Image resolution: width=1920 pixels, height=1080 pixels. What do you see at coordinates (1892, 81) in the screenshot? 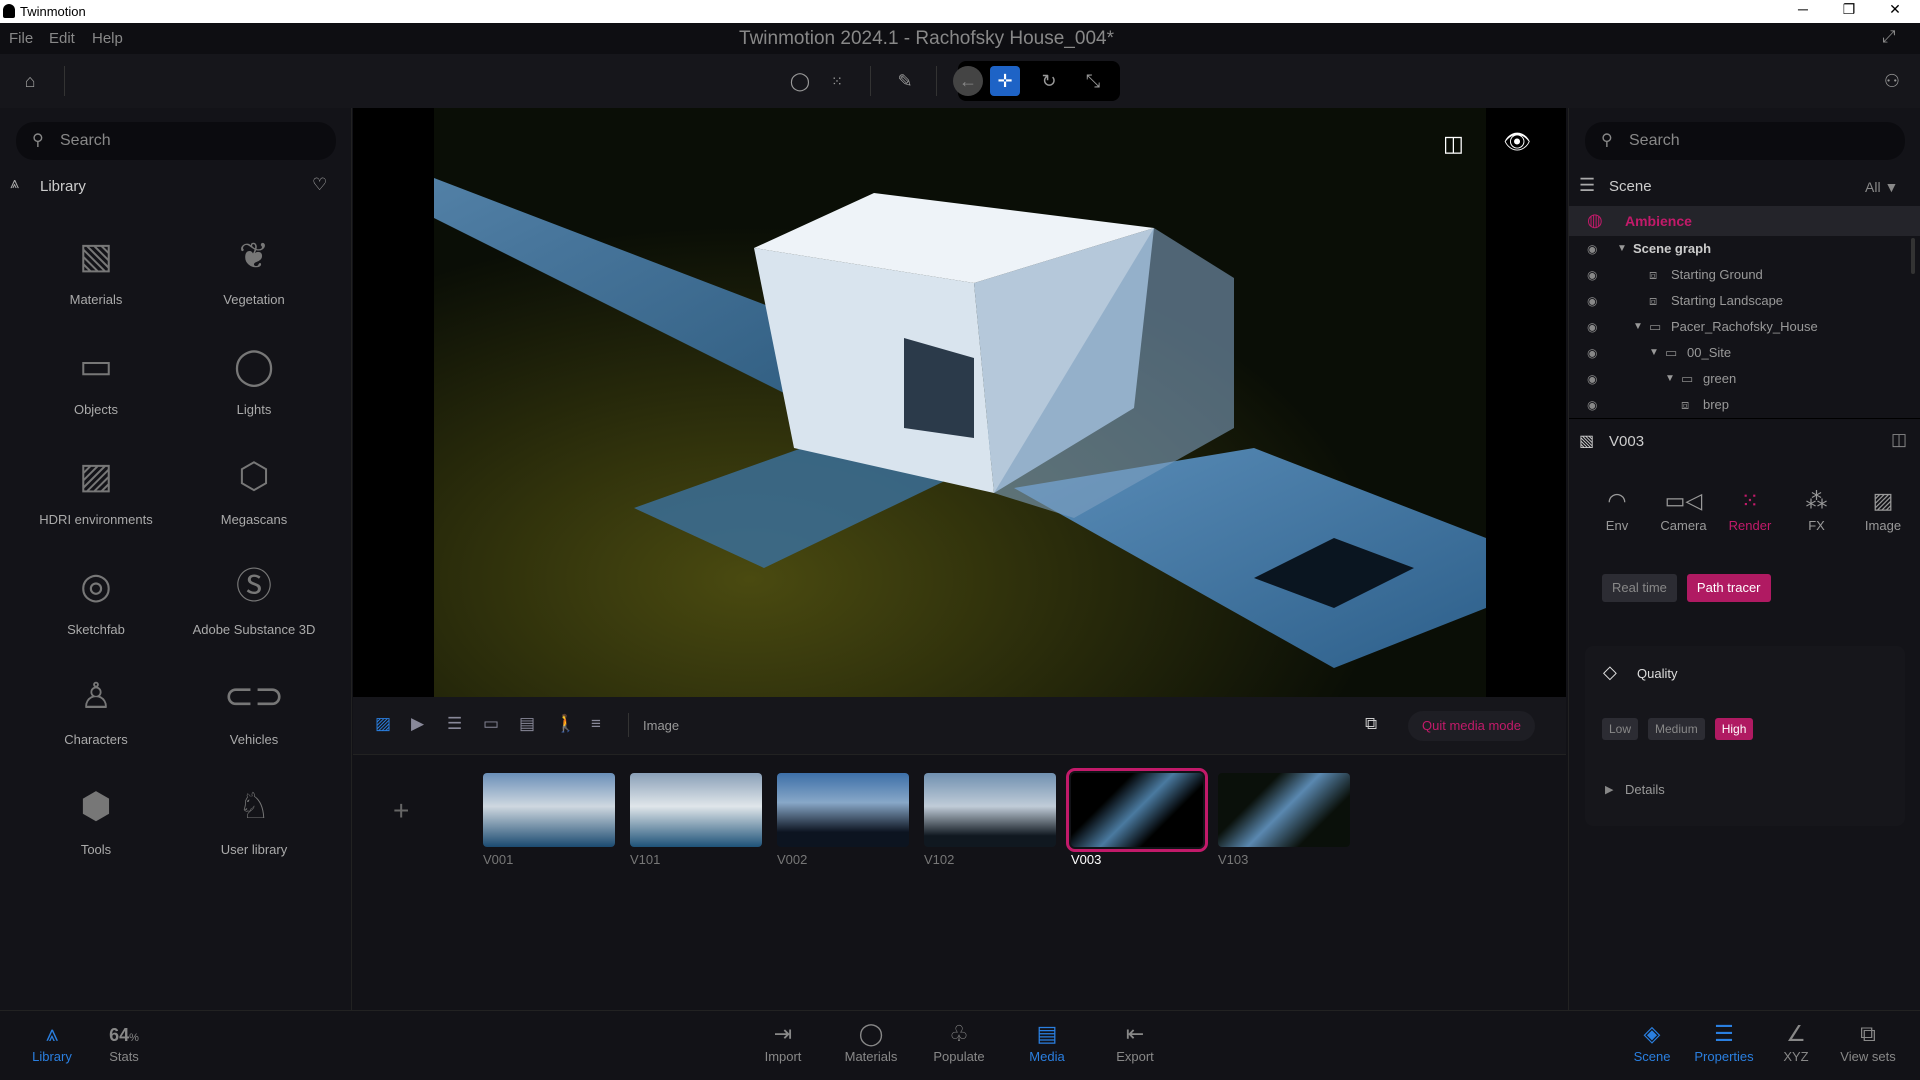
I see `user-icon: ⚇` at bounding box center [1892, 81].